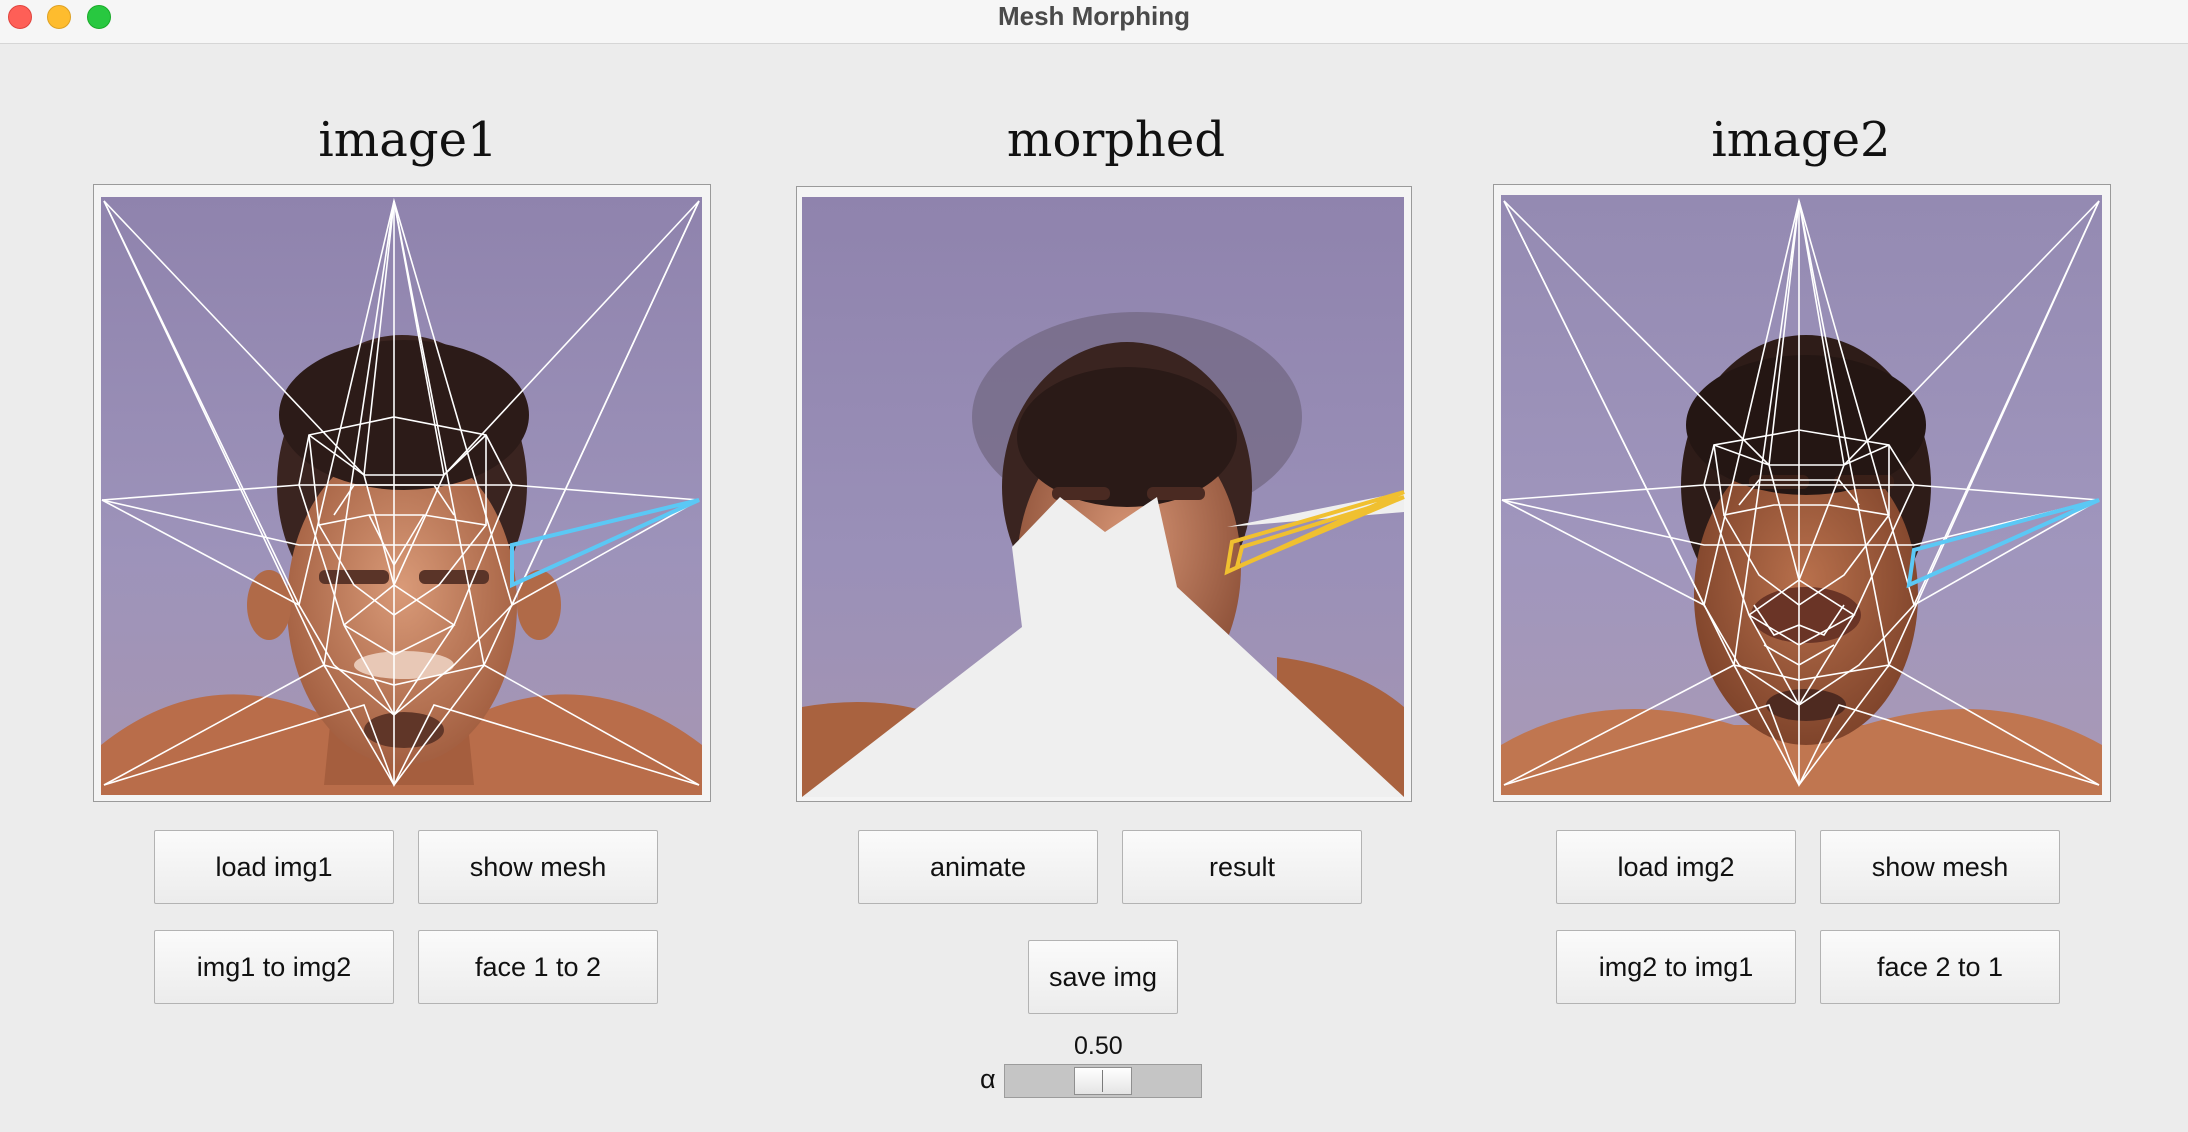 The image size is (2188, 1132). Describe the element at coordinates (274, 867) in the screenshot. I see `load-img1-button: load img1` at that location.